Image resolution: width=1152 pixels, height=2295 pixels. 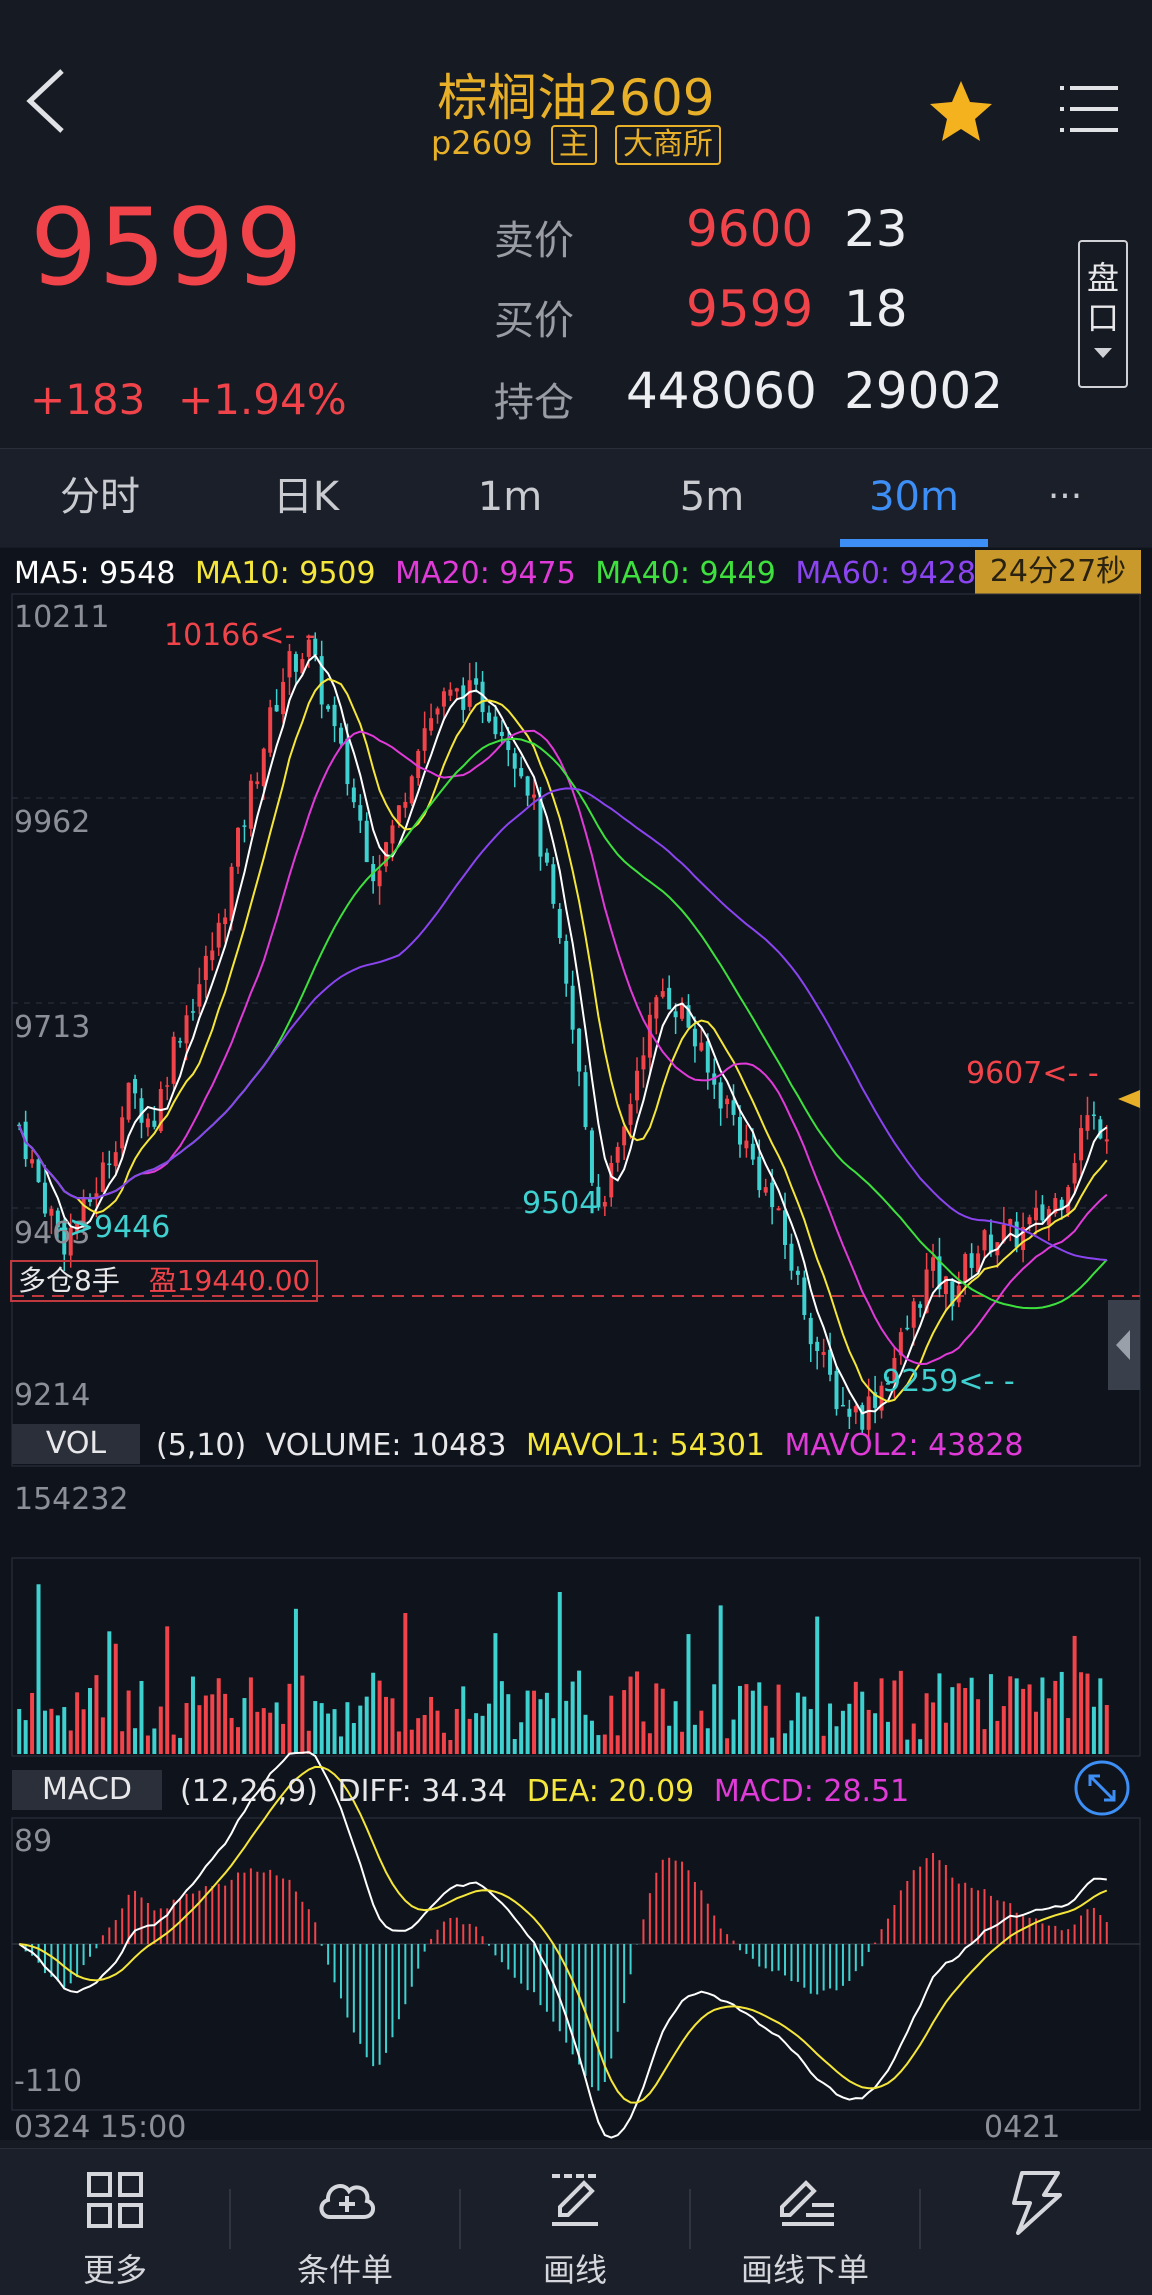 I want to click on vol-mavol2: MAVOL2: 43828, so click(x=904, y=1445).